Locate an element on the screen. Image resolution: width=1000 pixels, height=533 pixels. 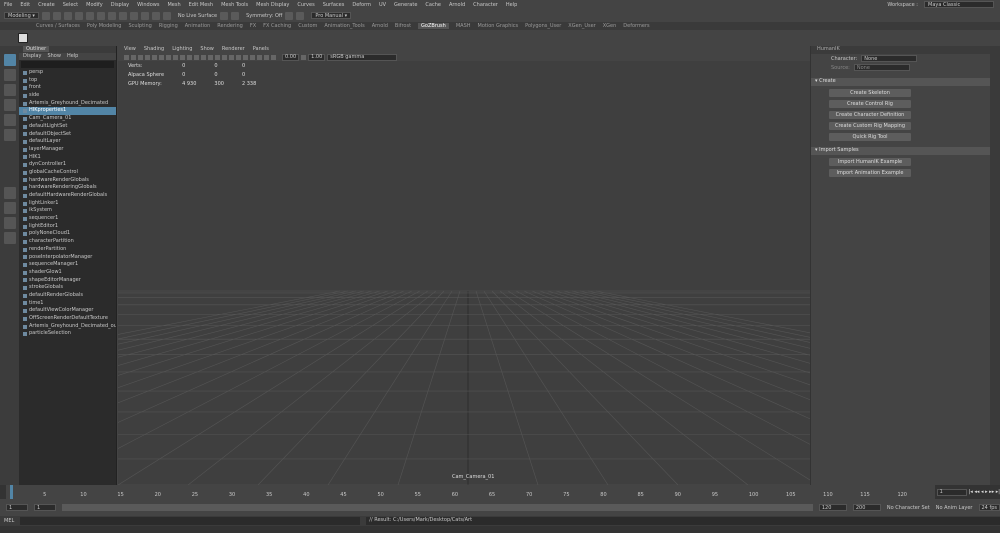
create-button: Create Skeleton is located at coordinates (870, 93).